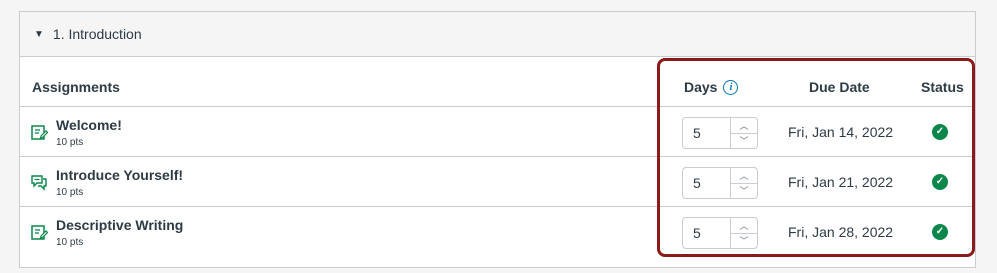  I want to click on assignments-header: Assignments, so click(76, 87).